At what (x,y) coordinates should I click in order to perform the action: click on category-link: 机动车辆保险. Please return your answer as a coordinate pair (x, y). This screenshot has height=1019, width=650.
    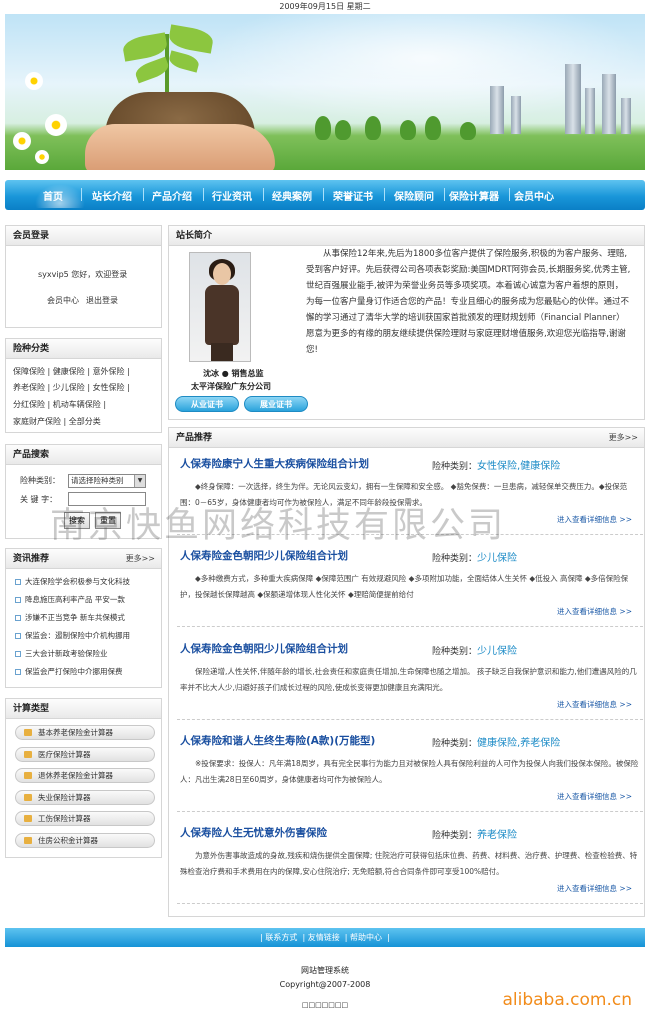
    Looking at the image, I should click on (77, 404).